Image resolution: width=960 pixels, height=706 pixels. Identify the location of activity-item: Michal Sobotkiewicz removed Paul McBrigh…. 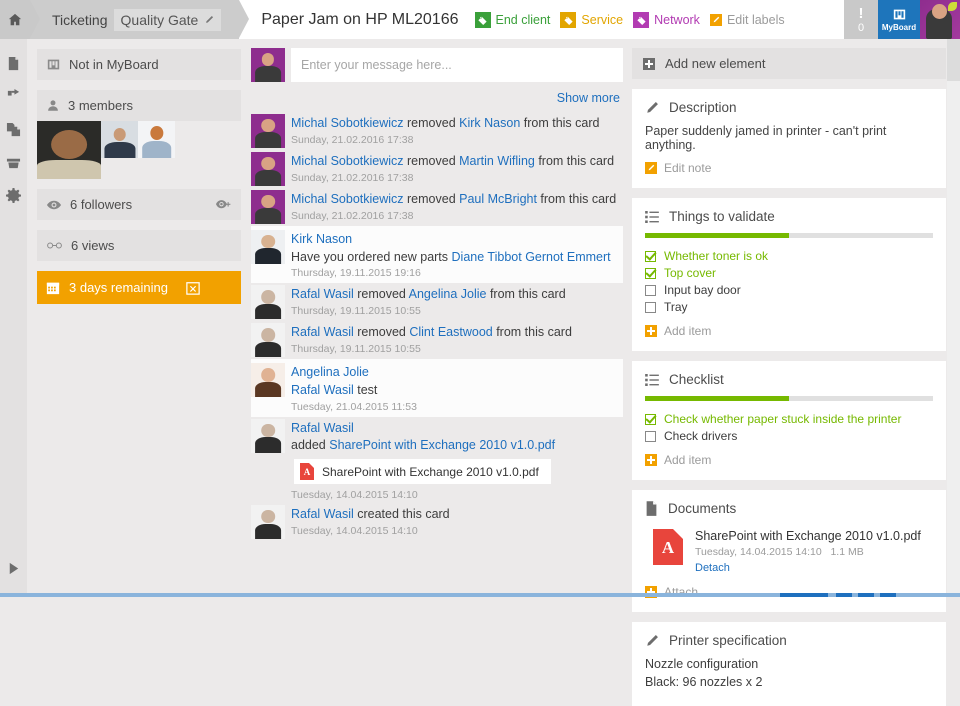
(437, 207).